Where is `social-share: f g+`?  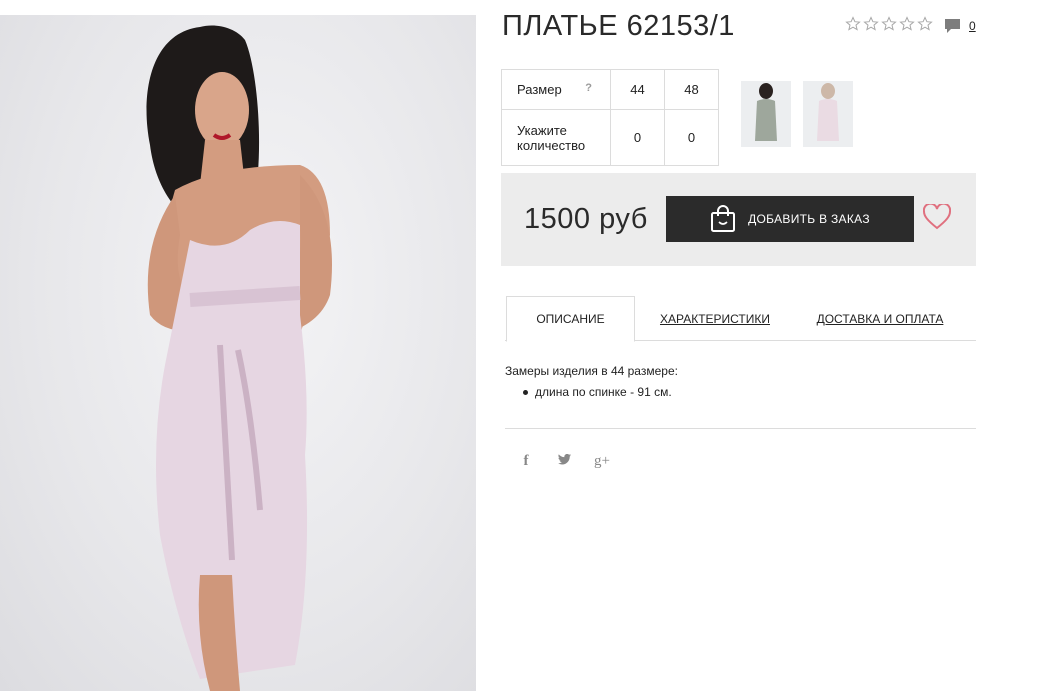 social-share: f g+ is located at coordinates (564, 461).